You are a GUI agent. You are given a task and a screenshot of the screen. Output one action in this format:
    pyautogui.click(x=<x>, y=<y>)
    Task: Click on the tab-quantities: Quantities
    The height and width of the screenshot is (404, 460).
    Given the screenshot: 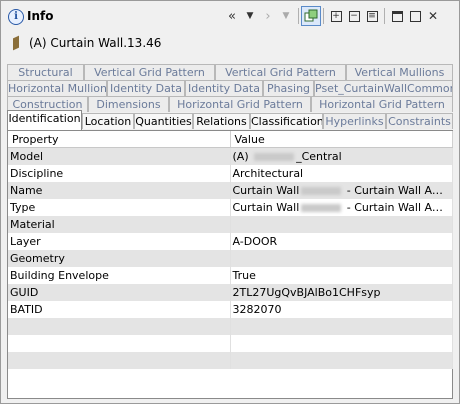 What is the action you would take?
    pyautogui.click(x=163, y=121)
    